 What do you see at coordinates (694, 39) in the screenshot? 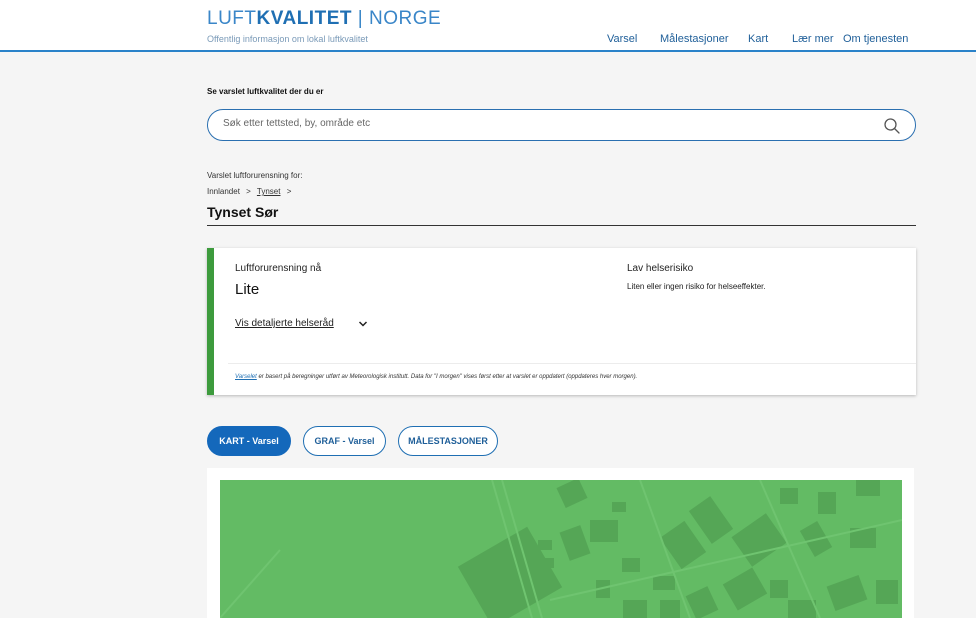
I see `nav-malestasjoner: Målestasjoner` at bounding box center [694, 39].